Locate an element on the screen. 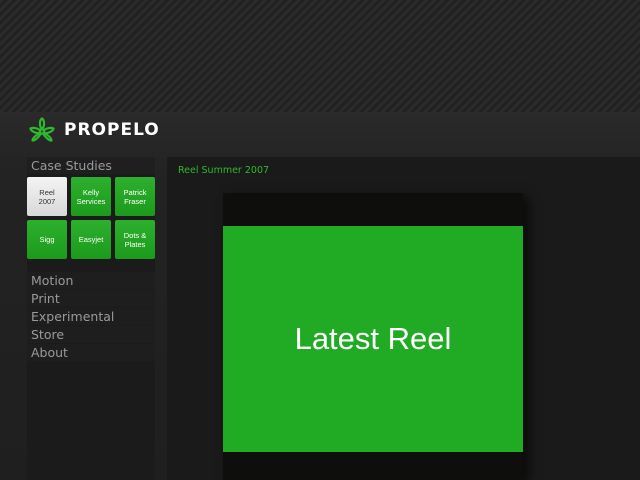 This screenshot has width=640, height=480. sidebar-item-case-studies: Case Studies is located at coordinates (91, 165).